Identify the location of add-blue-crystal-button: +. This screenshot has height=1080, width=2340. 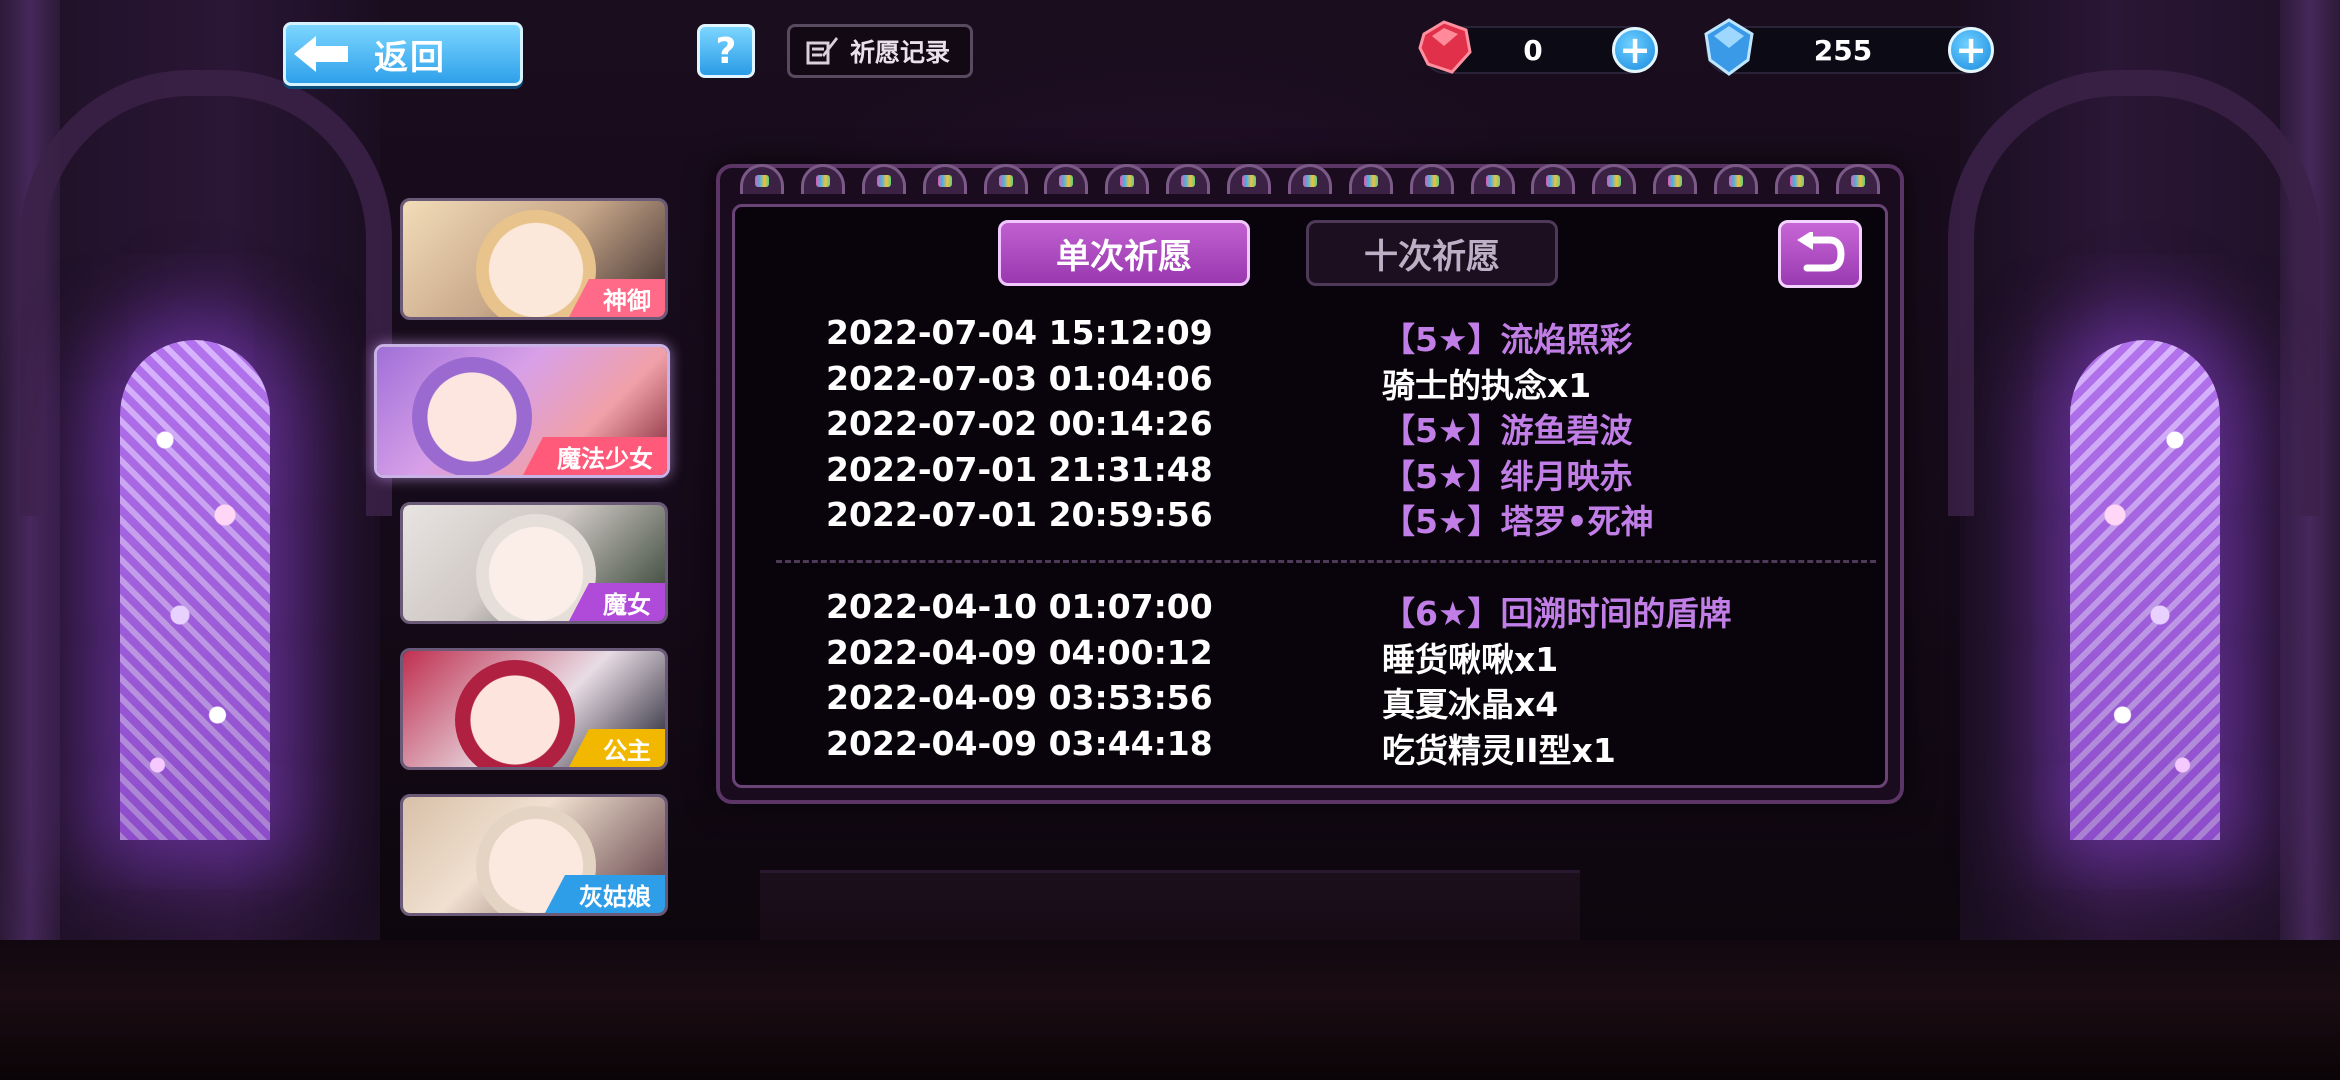
(1971, 50).